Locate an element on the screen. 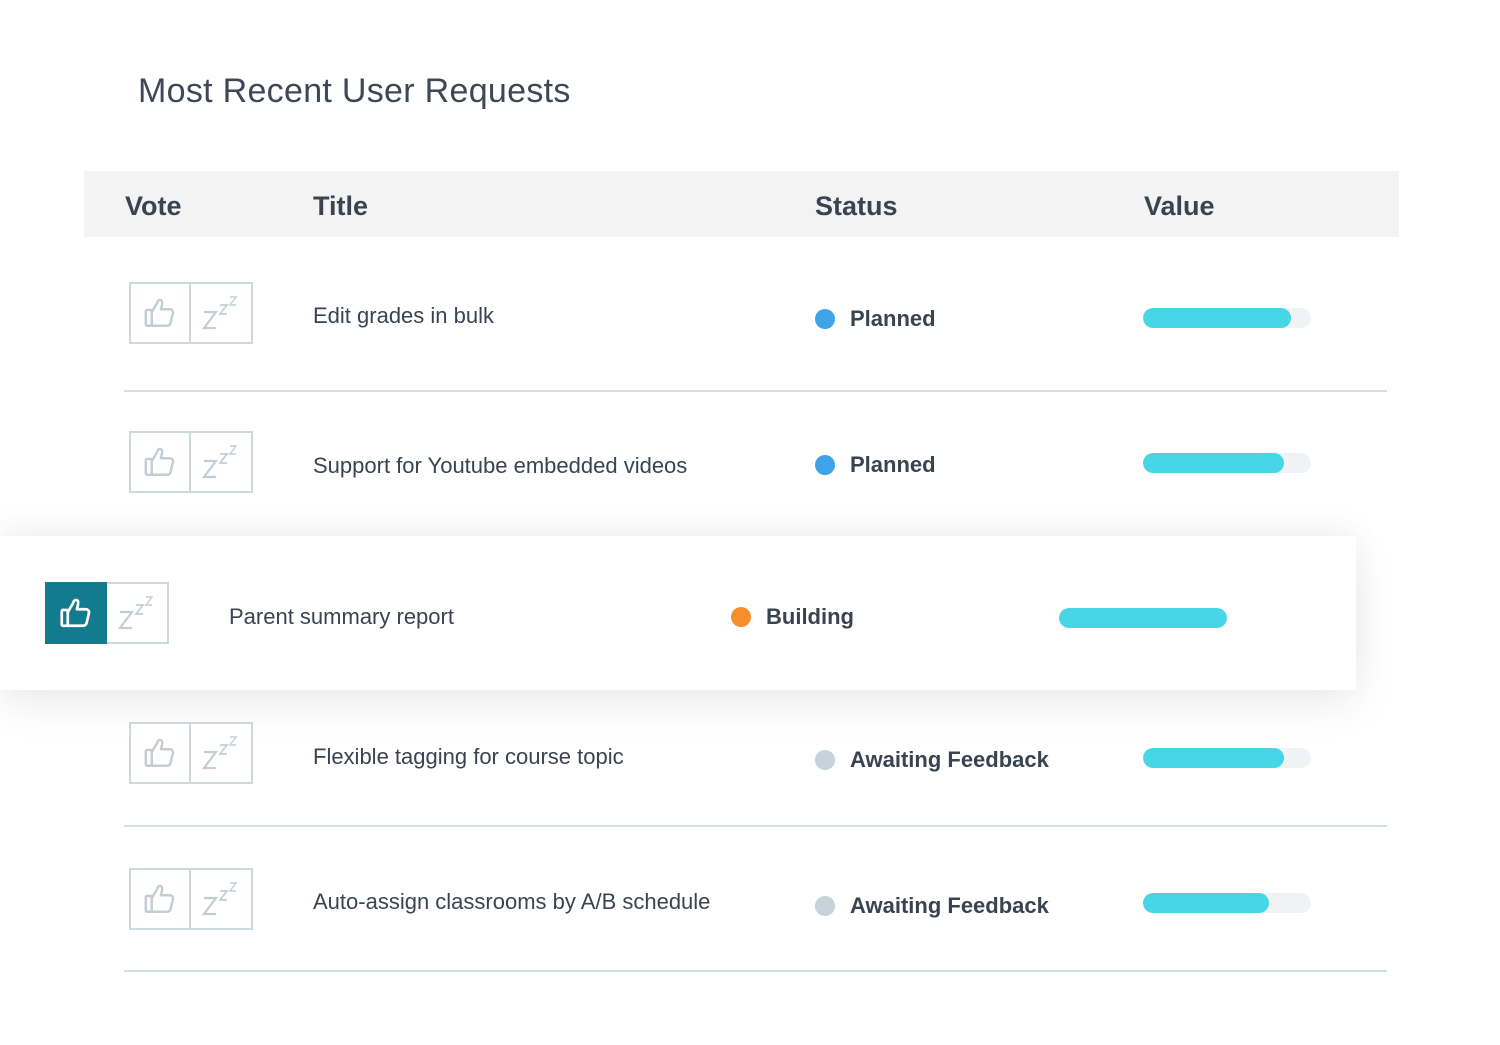  table-row: Parent summary report Building is located at coordinates (750, 615).